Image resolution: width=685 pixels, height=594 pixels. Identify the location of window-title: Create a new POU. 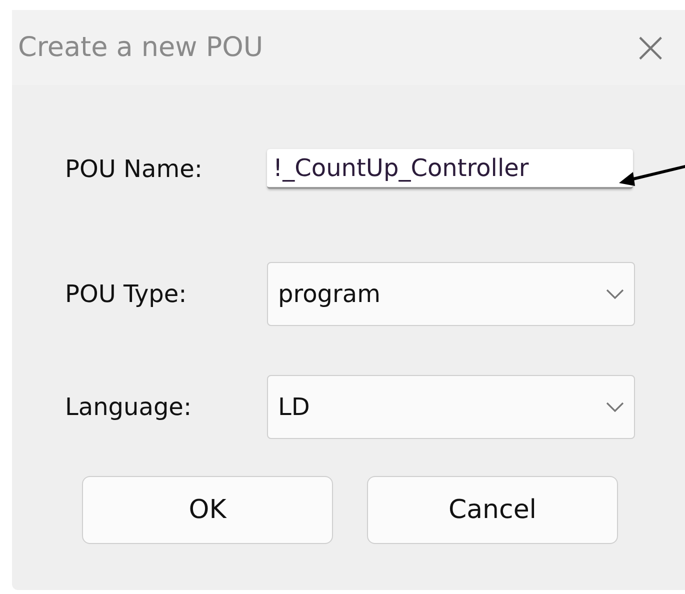
(141, 47).